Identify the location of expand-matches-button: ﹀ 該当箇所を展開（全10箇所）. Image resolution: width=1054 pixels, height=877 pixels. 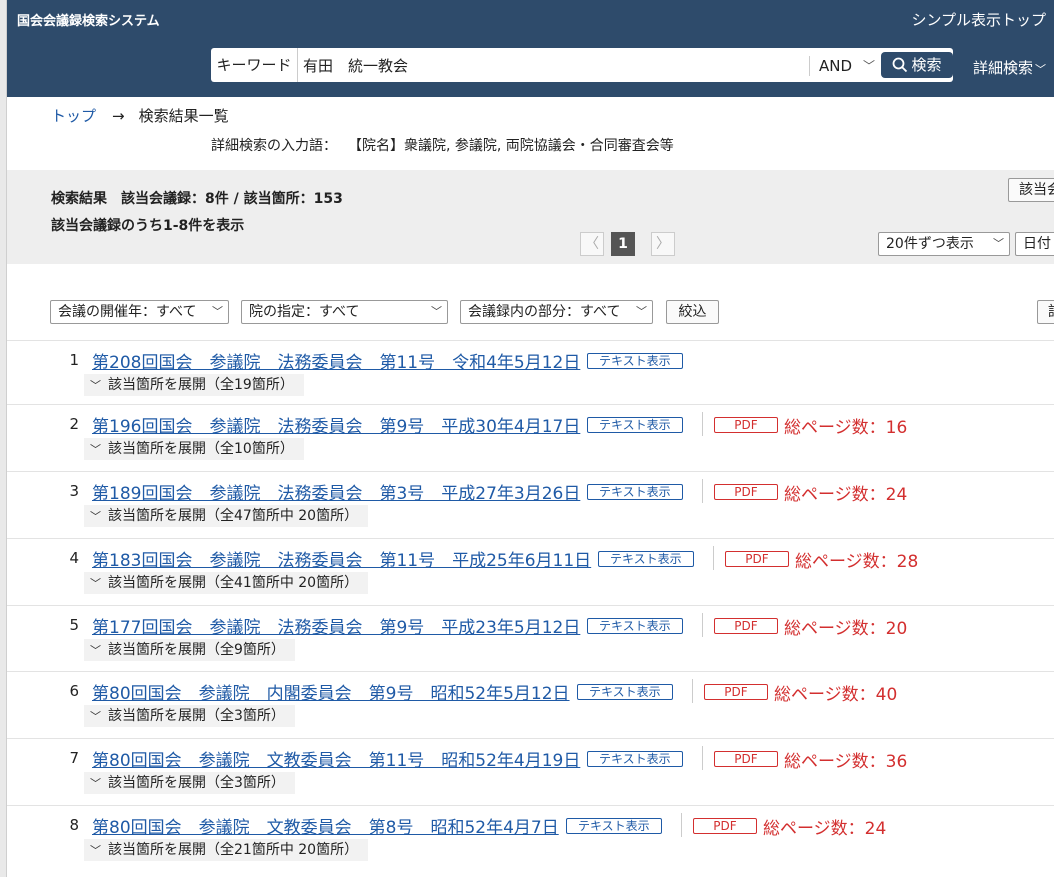
(194, 449).